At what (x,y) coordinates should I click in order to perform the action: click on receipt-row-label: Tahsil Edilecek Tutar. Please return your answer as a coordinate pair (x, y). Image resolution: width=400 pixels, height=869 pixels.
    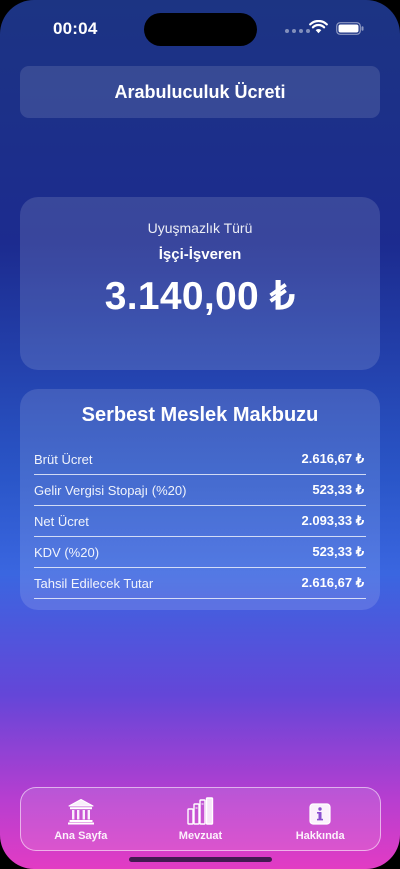
    Looking at the image, I should click on (94, 583).